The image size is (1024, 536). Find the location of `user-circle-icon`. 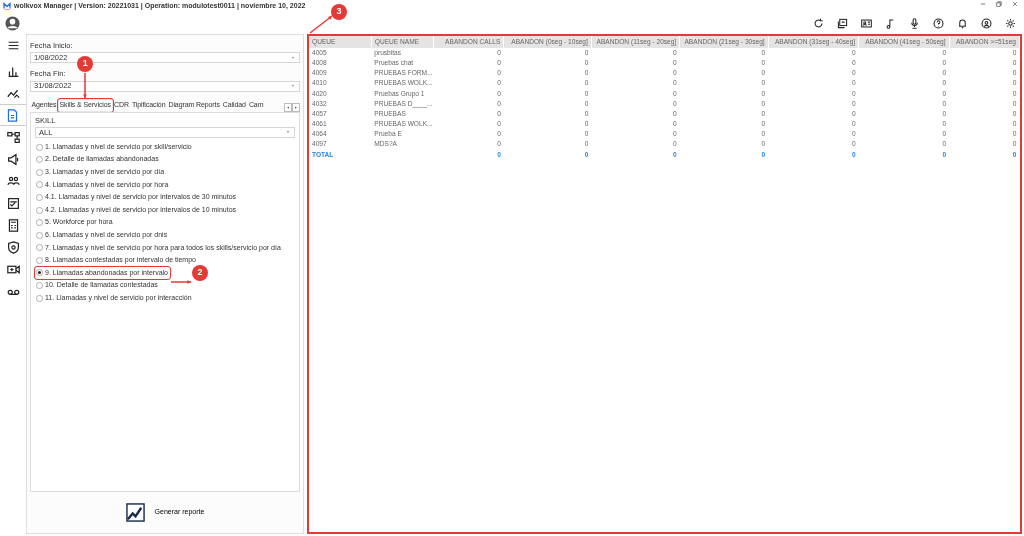

user-circle-icon is located at coordinates (986, 23).